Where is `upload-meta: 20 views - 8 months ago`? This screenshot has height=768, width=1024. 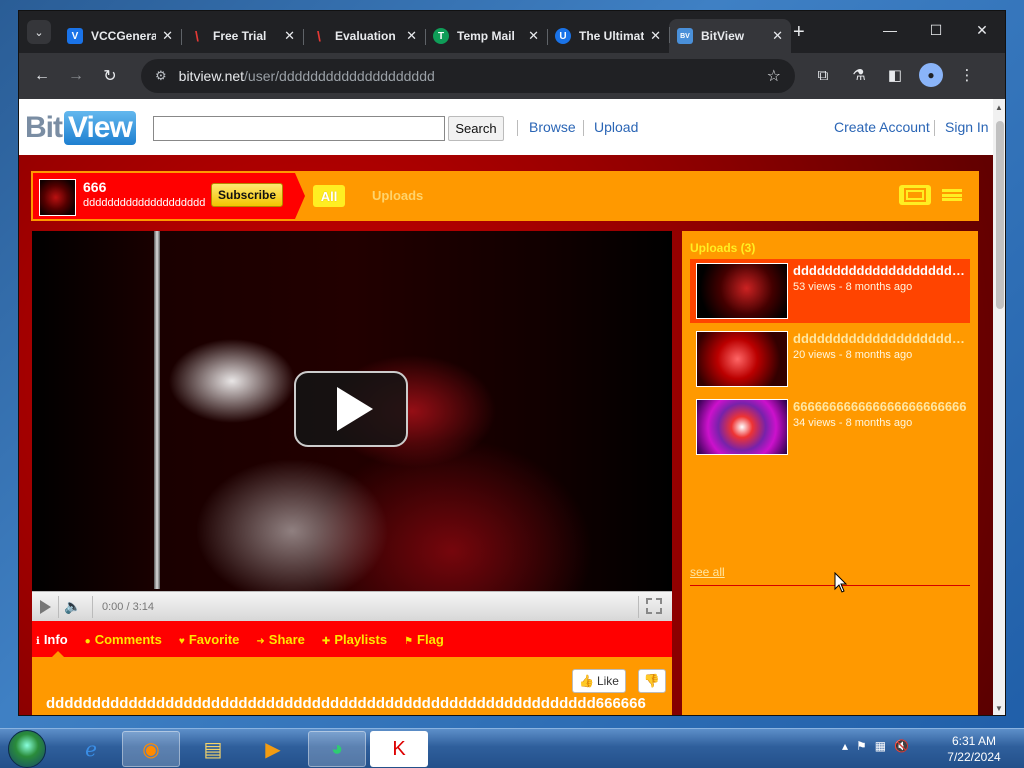
upload-meta: 20 views - 8 months ago is located at coordinates (853, 355).